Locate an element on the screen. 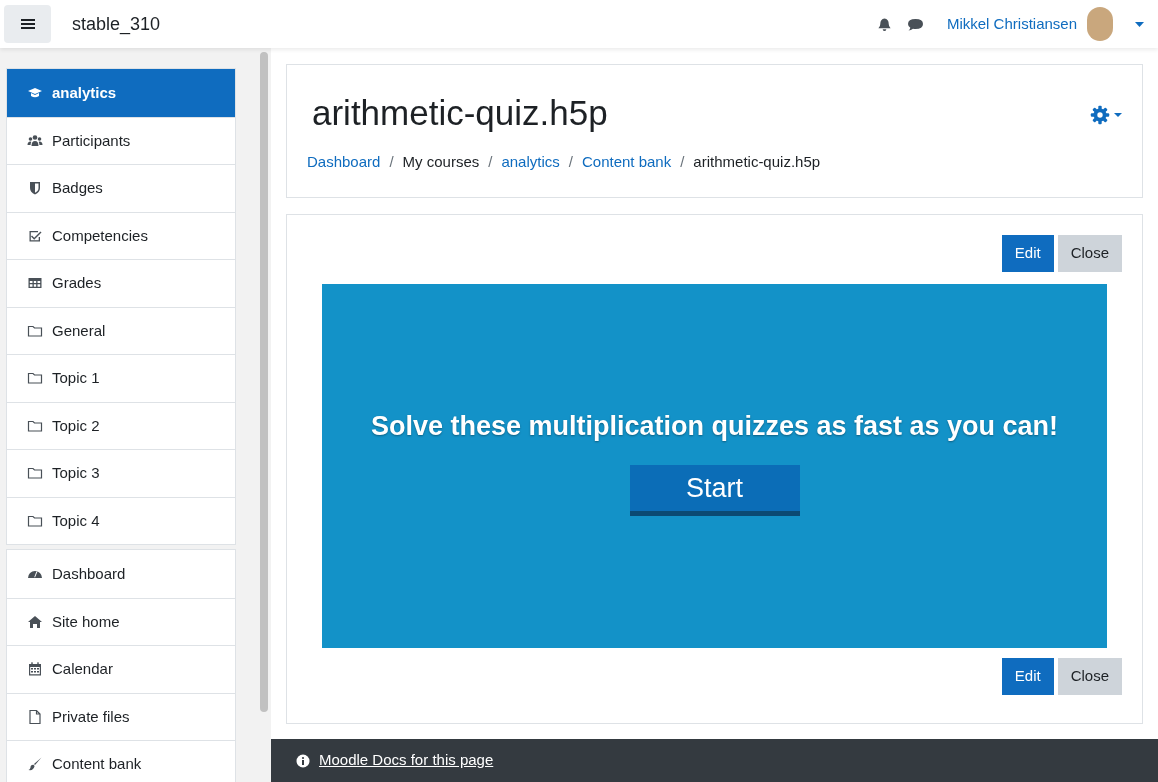 The image size is (1158, 782). users-icon is located at coordinates (35, 140).